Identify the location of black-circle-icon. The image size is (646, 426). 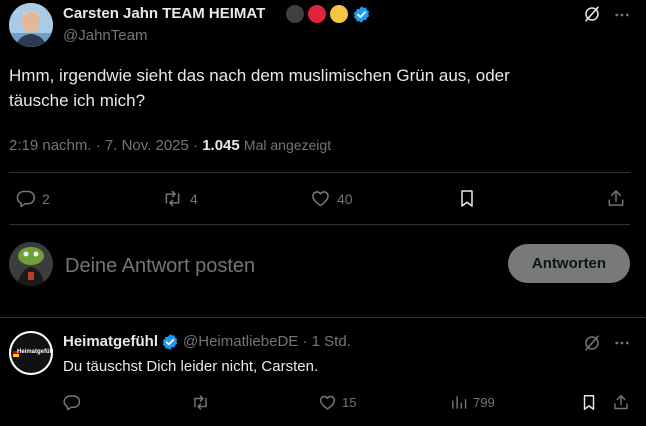
(295, 14).